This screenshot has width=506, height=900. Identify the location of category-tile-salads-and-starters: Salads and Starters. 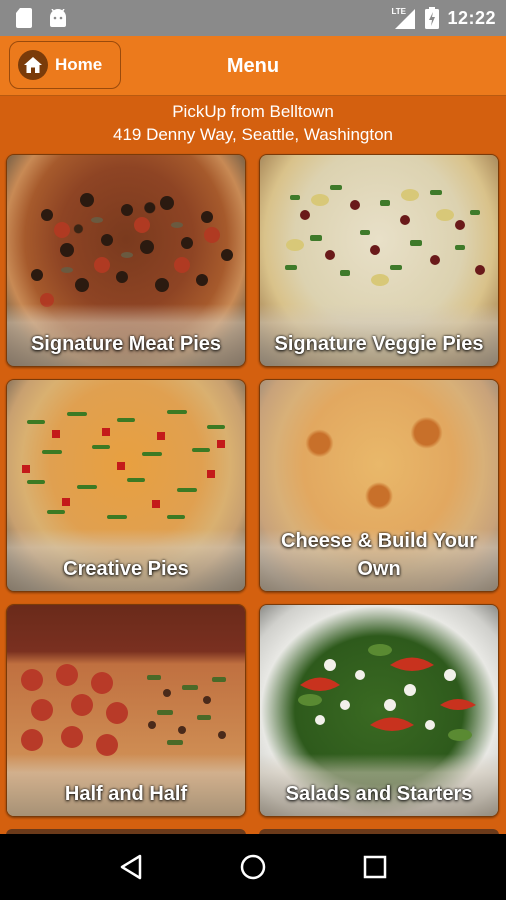
(379, 710).